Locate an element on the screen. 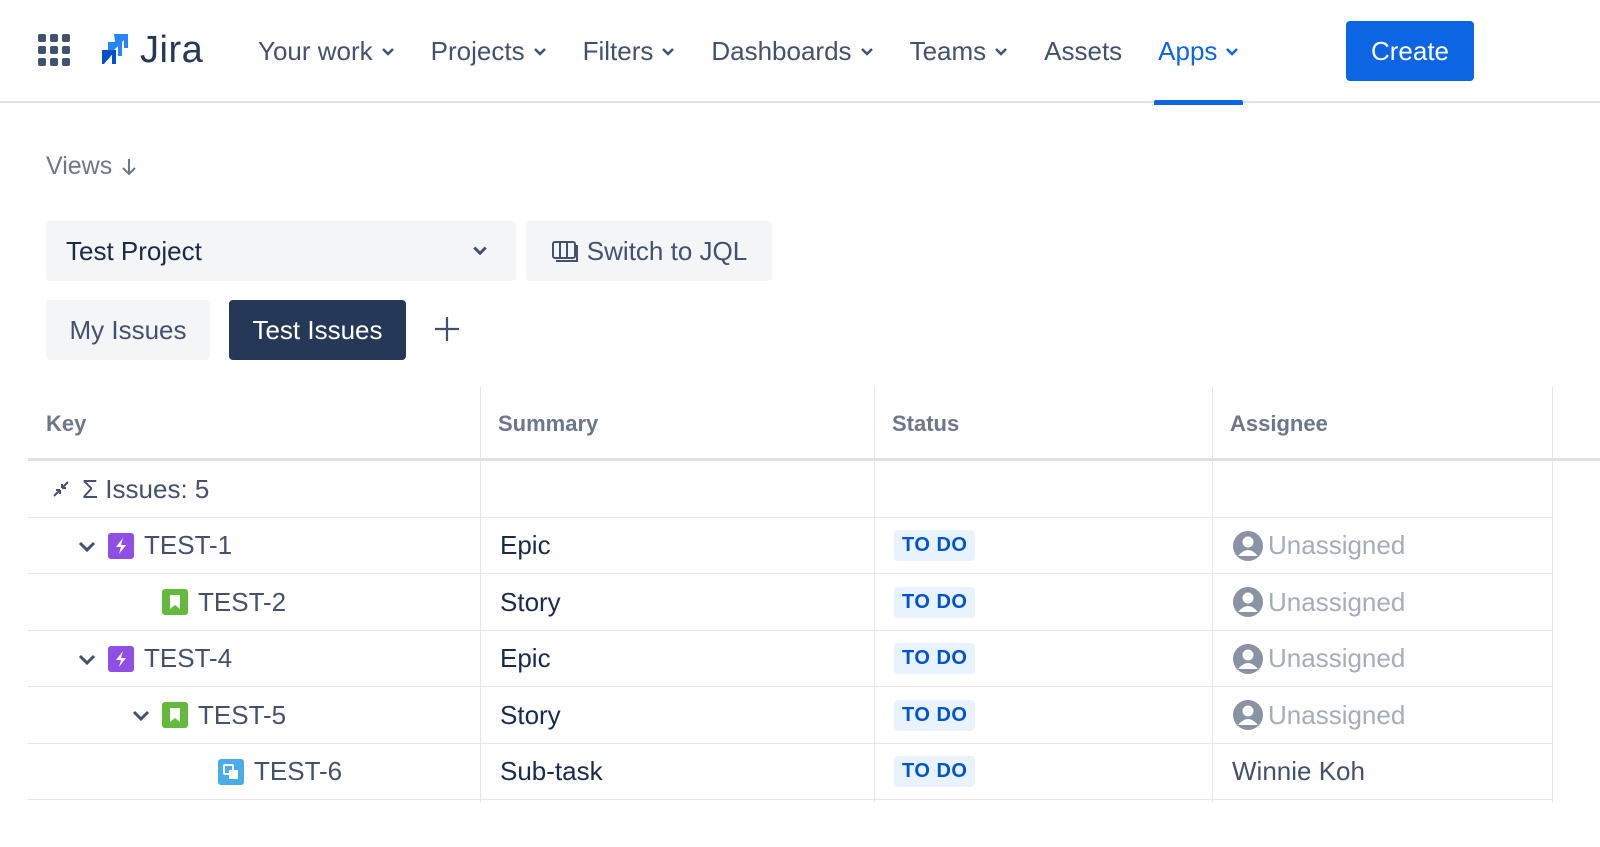 This screenshot has width=1600, height=847. issue-key-link: TEST-6 is located at coordinates (298, 771).